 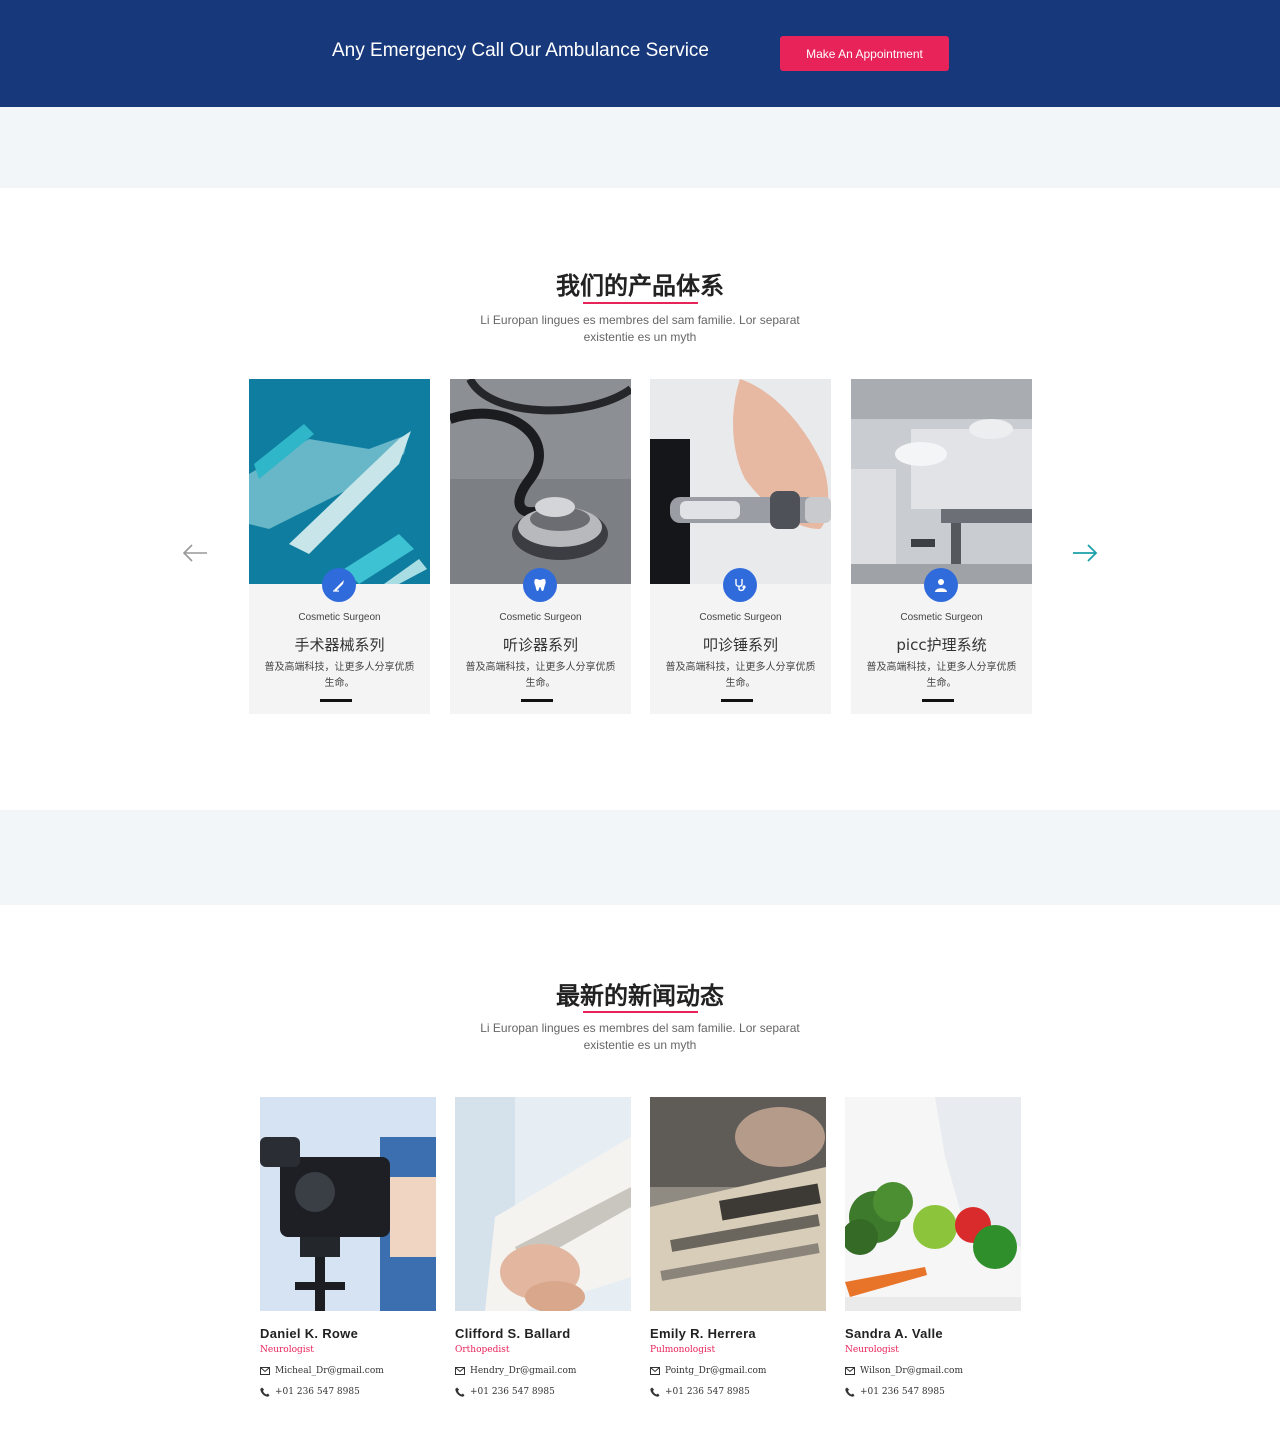 I want to click on news-image-camera, so click(x=348, y=1204).